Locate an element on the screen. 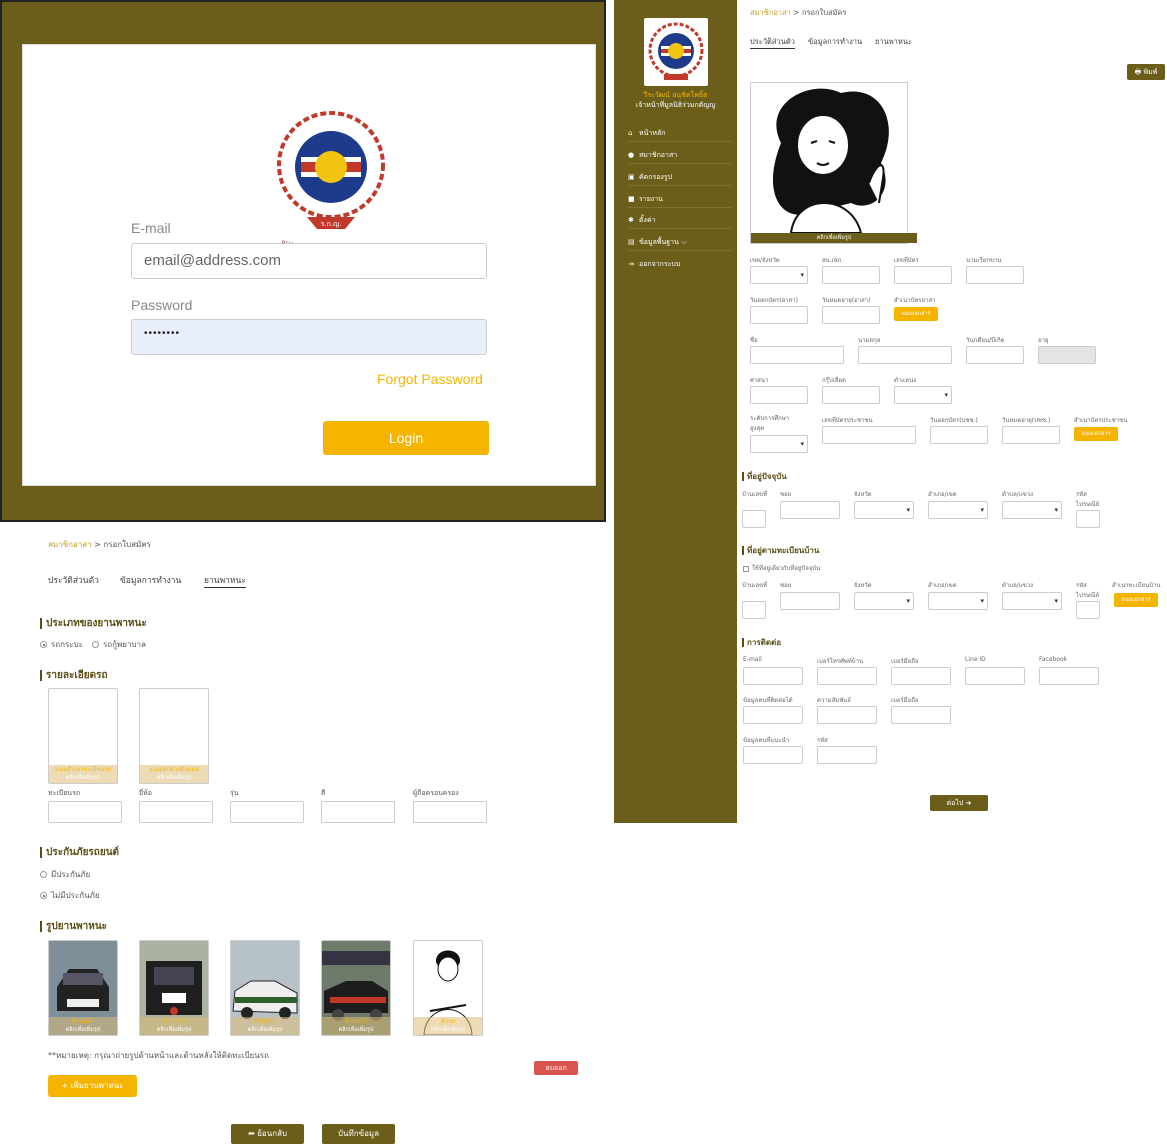 This screenshot has height=1144, width=1167. same-address-checkbox: ใช้ที่อยู่เดียวกับที่อยู่ปัจจุบัน is located at coordinates (781, 568).